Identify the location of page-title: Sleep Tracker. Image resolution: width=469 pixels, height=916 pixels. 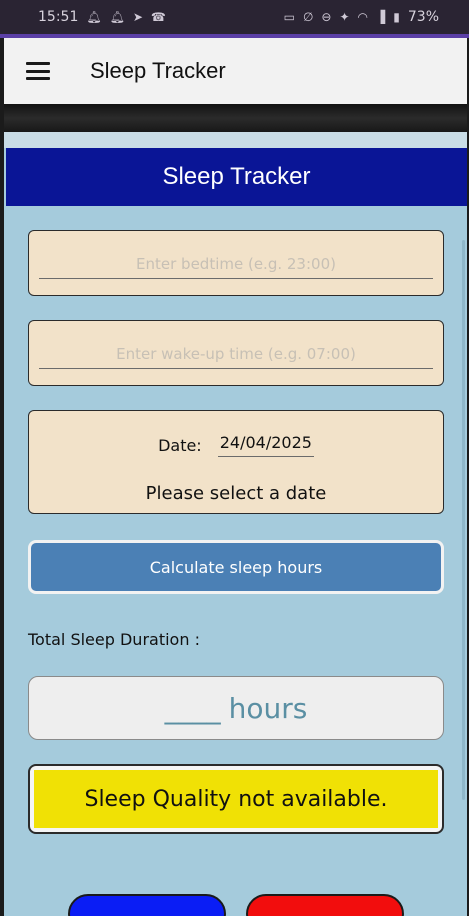
(236, 177).